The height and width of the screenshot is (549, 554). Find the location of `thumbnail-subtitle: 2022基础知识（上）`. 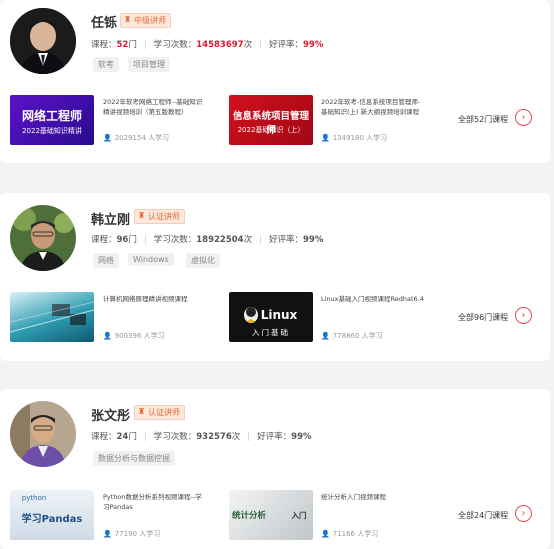

thumbnail-subtitle: 2022基础知识（上） is located at coordinates (271, 130).